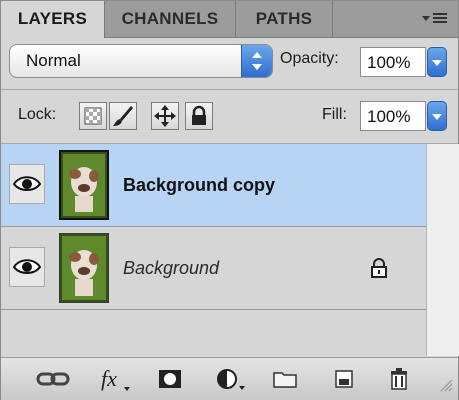 This screenshot has width=459, height=400. Describe the element at coordinates (437, 116) in the screenshot. I see `fill-dropdown-icon` at that location.